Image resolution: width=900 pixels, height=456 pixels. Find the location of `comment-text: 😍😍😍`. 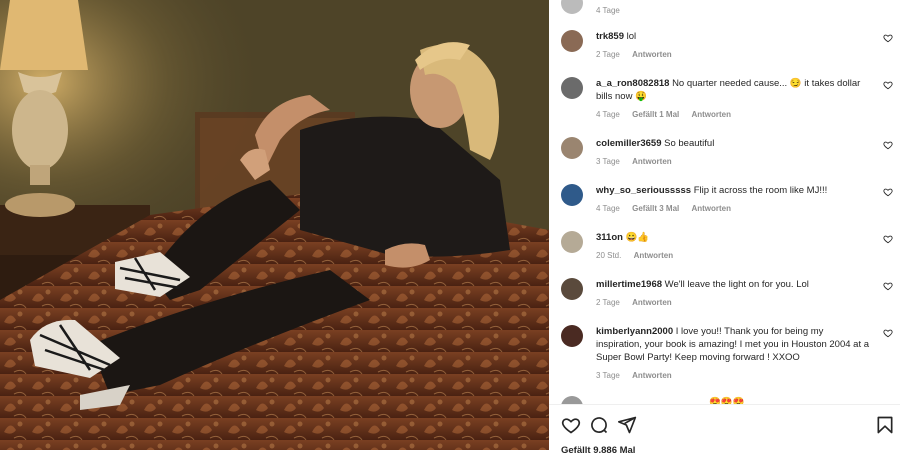

comment-text: 😍😍😍 is located at coordinates (727, 400).